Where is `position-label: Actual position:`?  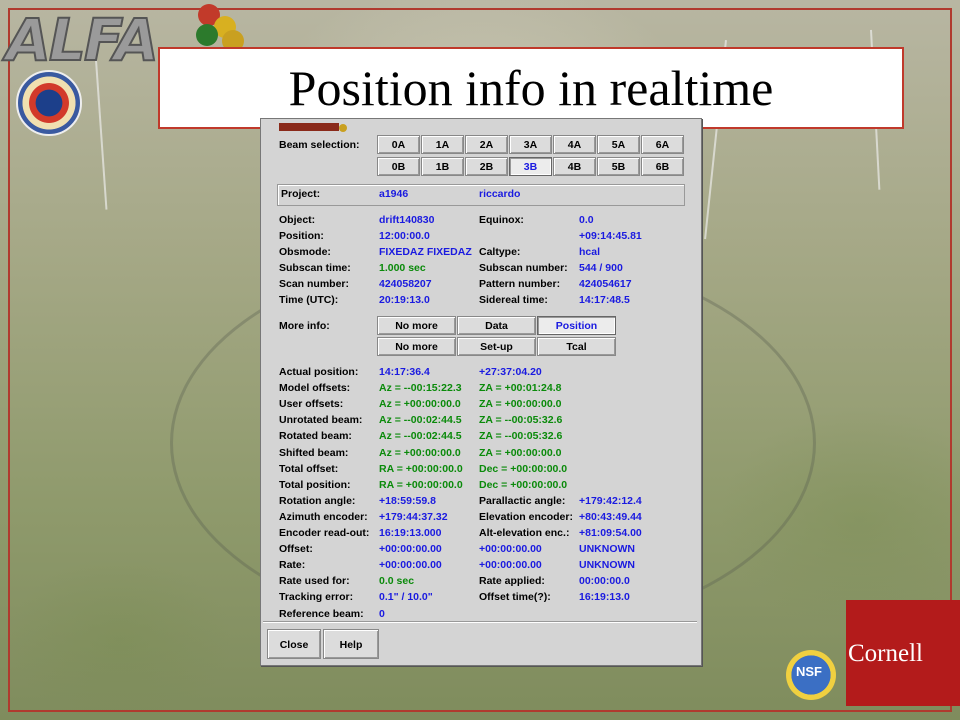 position-label: Actual position: is located at coordinates (319, 372).